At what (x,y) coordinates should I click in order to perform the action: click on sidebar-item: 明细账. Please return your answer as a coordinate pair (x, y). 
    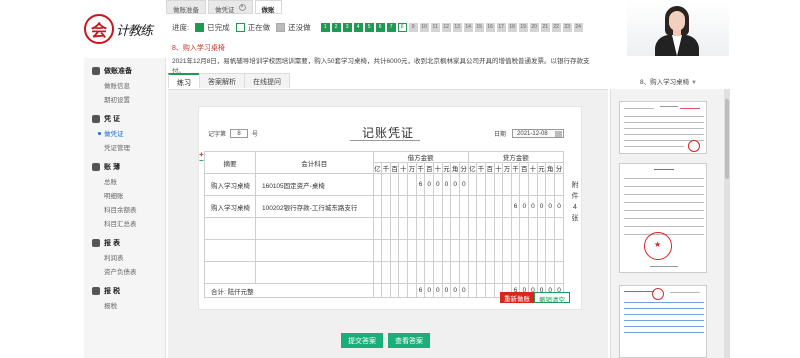
    Looking at the image, I should click on (124, 195).